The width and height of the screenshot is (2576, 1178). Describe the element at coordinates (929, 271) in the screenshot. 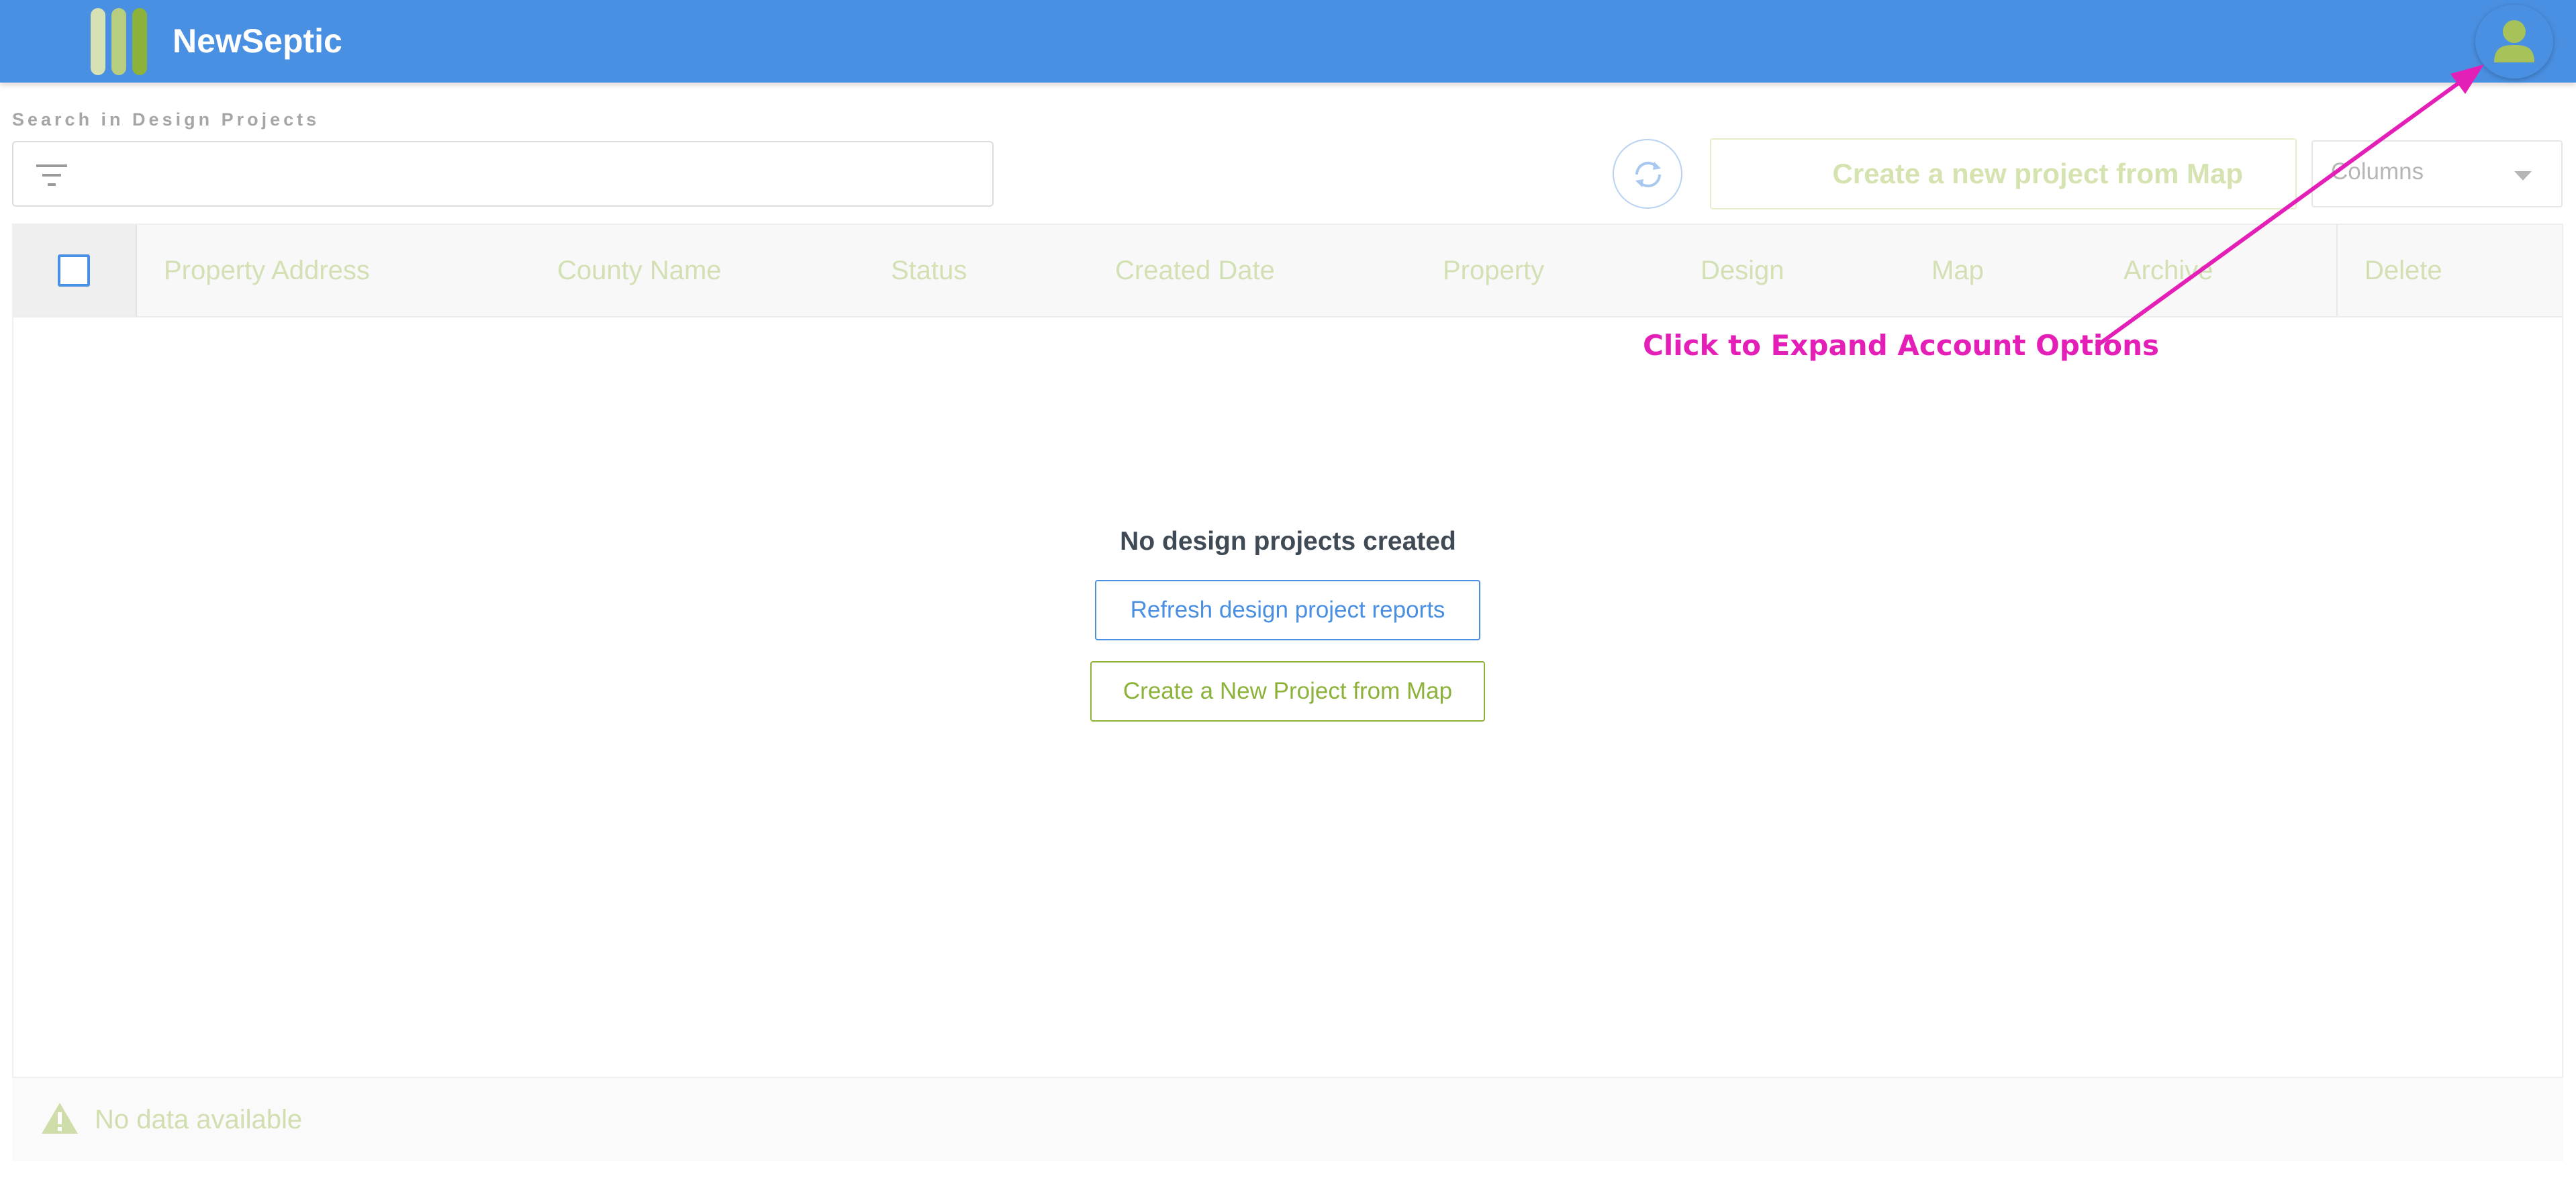

I see `column-header-status: Status` at that location.